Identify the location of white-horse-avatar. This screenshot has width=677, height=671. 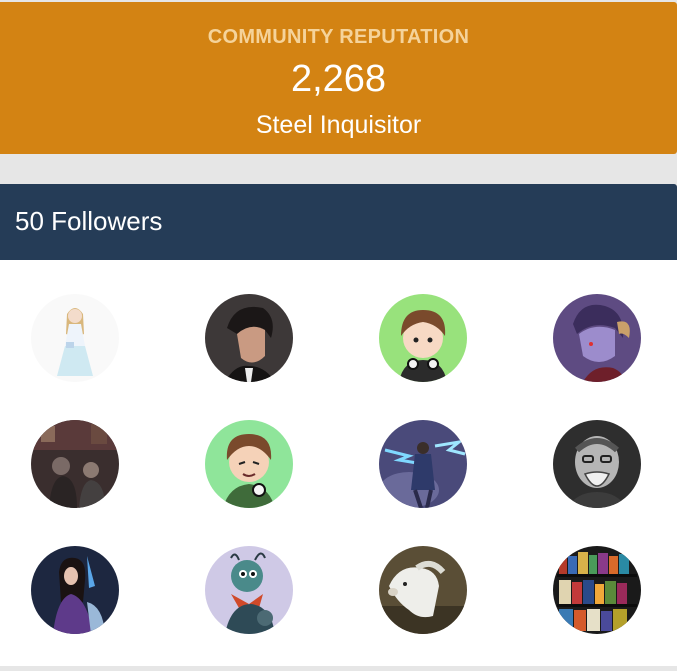
(423, 590).